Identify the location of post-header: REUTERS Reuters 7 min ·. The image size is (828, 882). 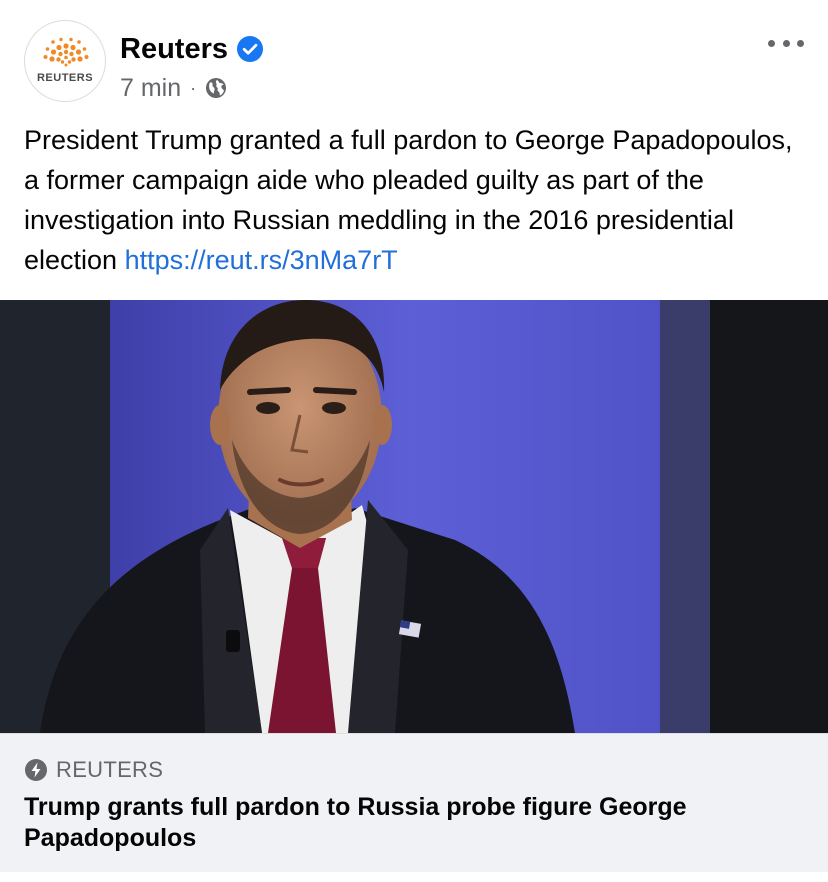
(414, 60).